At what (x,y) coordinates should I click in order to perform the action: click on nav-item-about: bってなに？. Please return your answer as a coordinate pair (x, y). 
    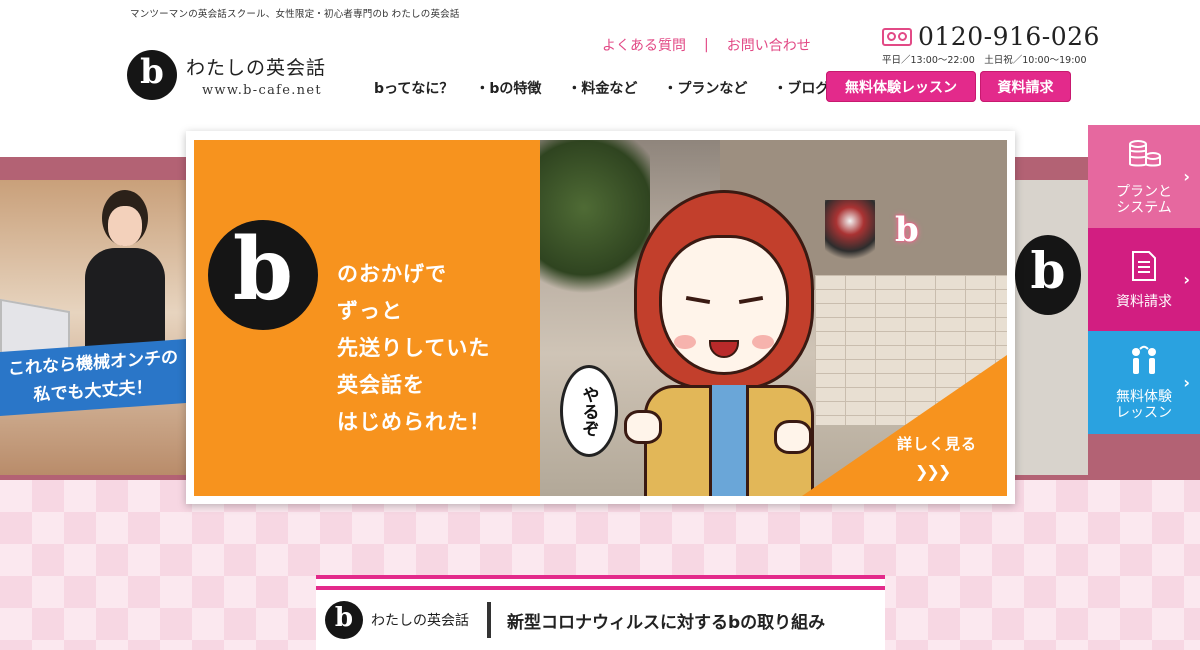
    Looking at the image, I should click on (413, 88).